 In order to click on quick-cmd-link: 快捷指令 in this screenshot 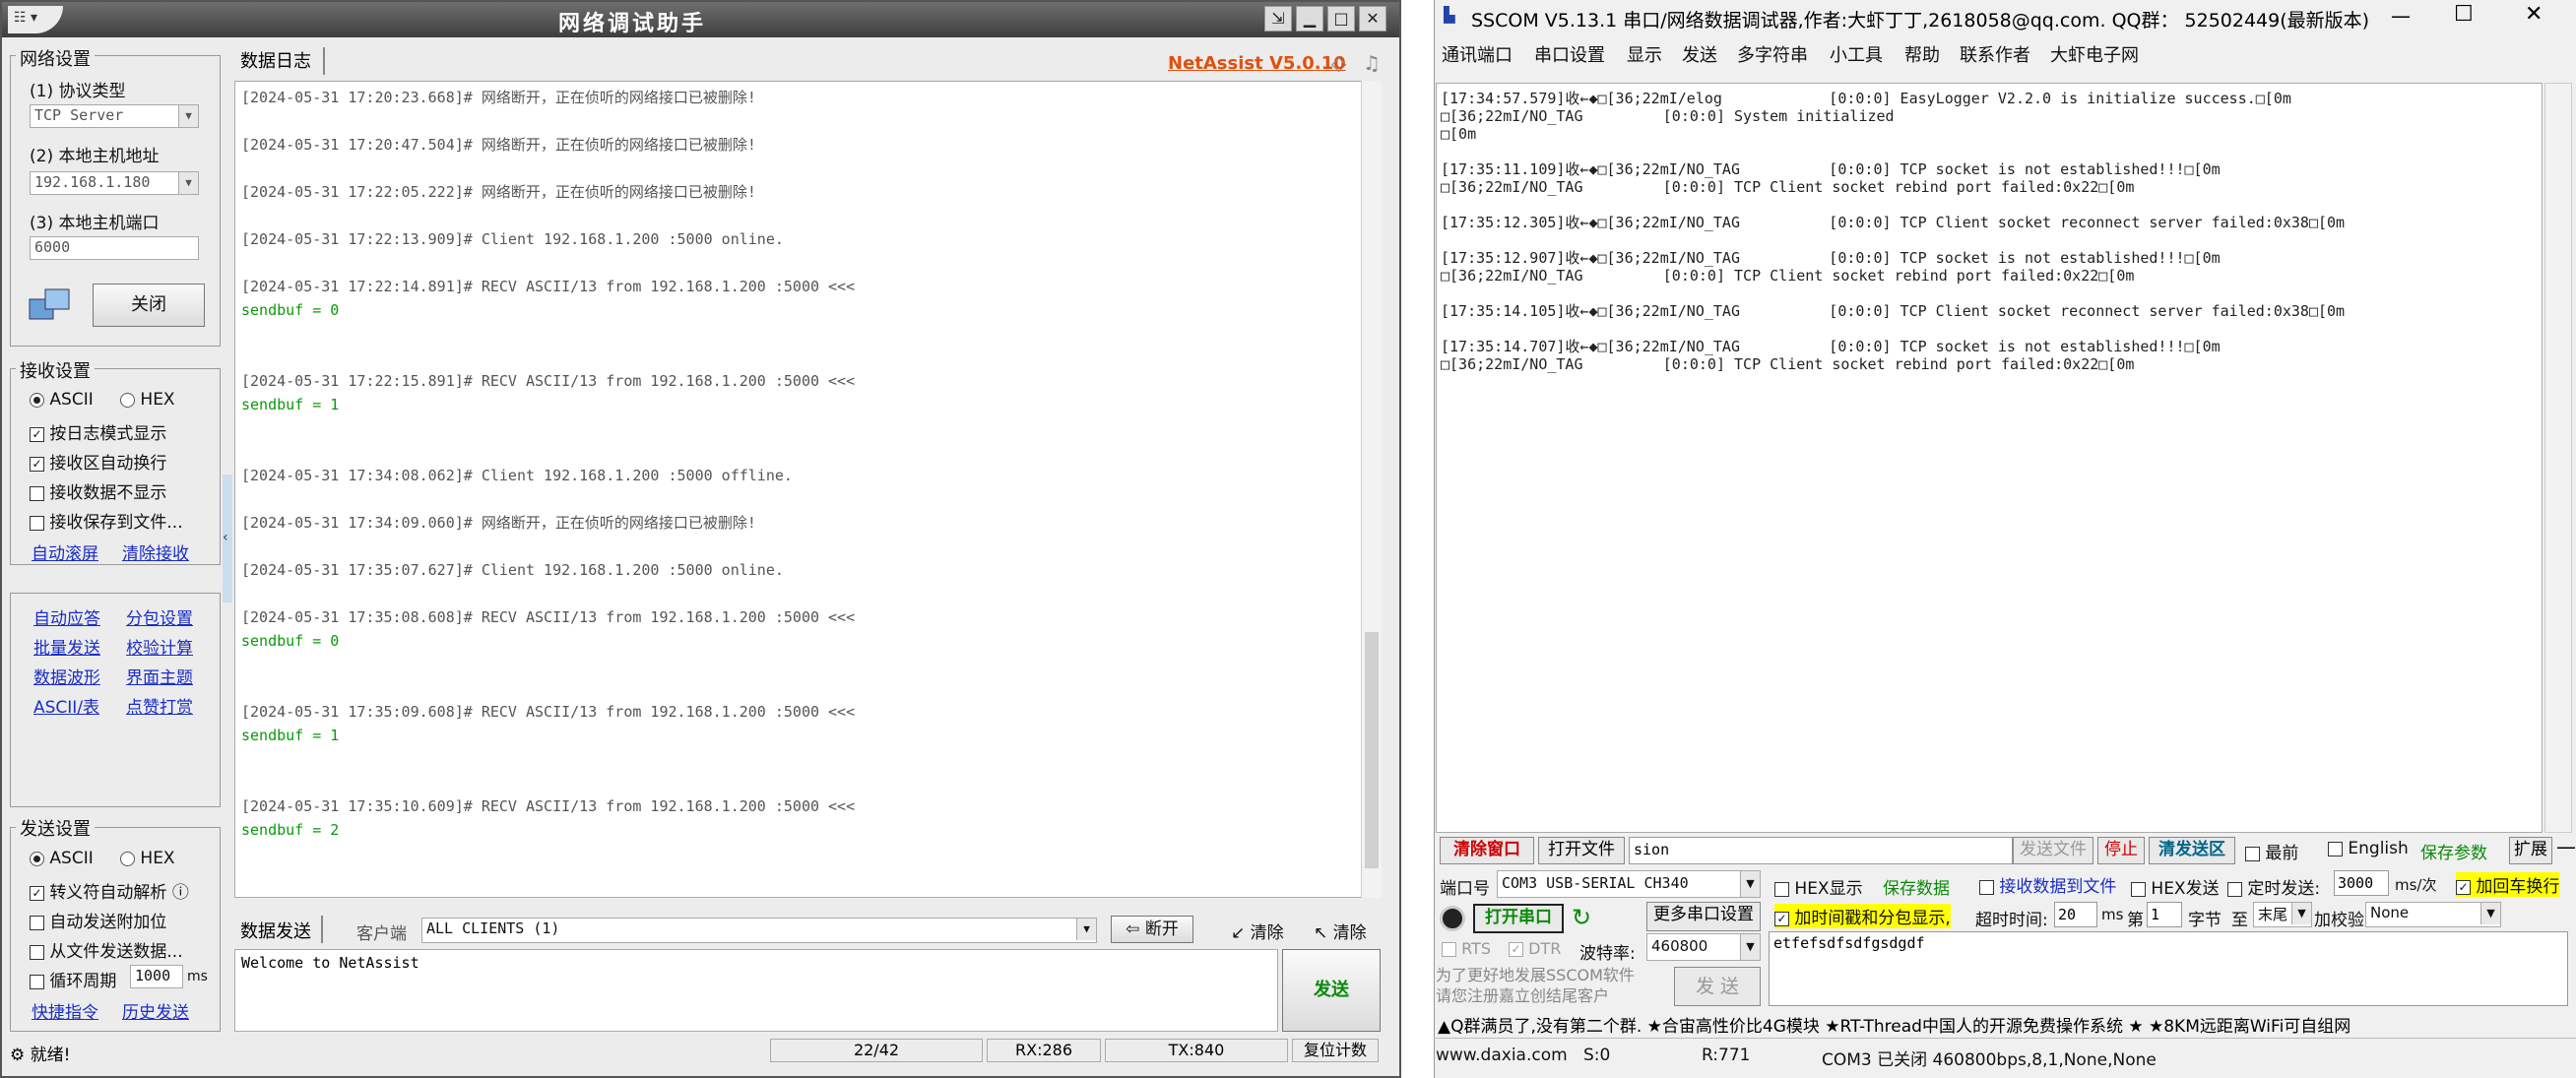, I will do `click(65, 1011)`.